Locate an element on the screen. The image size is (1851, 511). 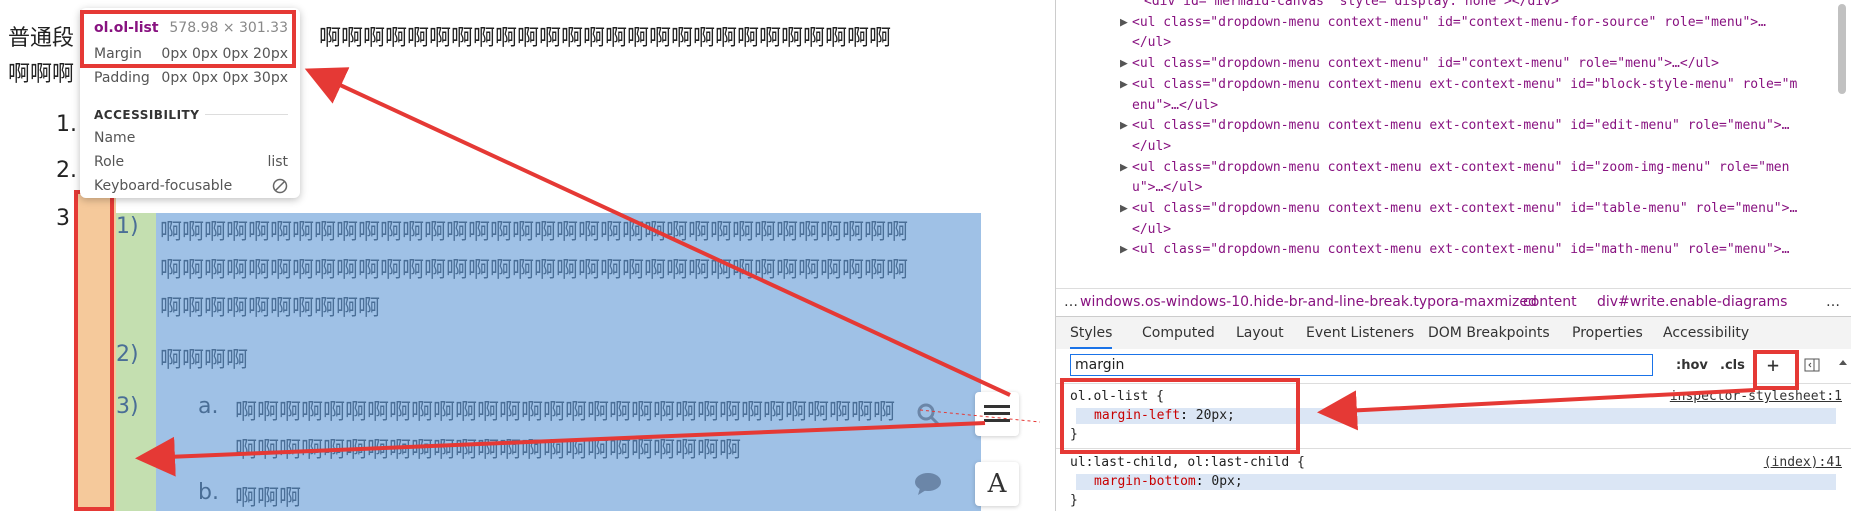
arrow-to-margin is located at coordinates (560, 449).